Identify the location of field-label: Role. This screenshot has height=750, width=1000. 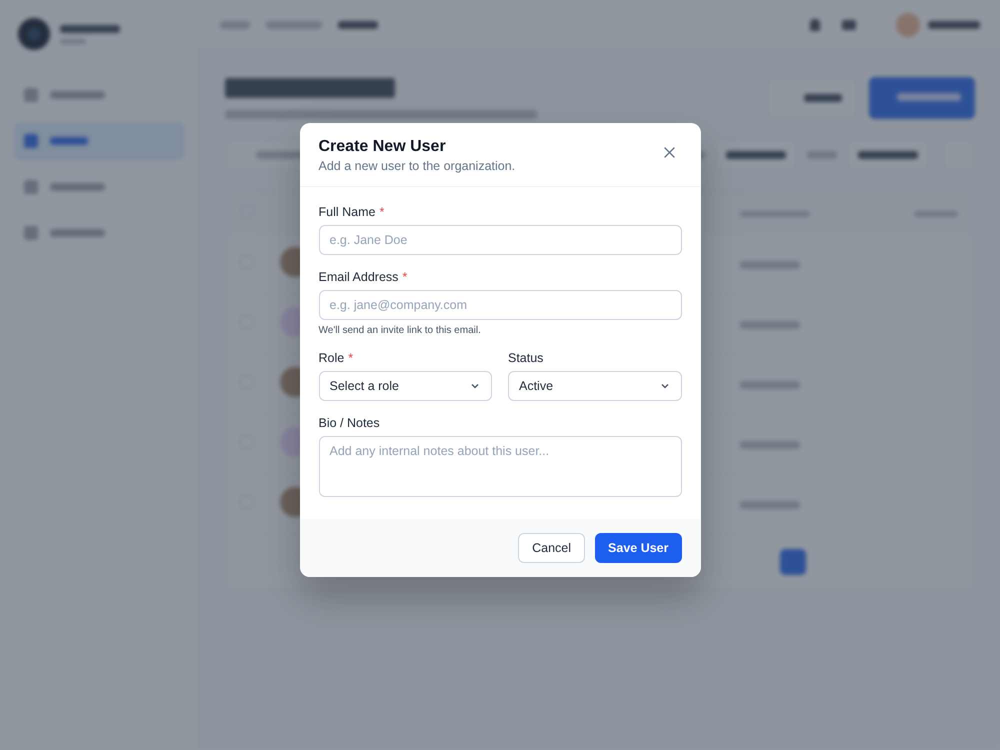
(331, 358).